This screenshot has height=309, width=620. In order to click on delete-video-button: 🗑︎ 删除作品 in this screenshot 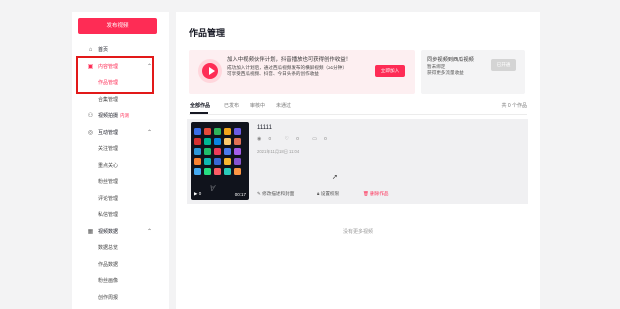, I will do `click(376, 194)`.